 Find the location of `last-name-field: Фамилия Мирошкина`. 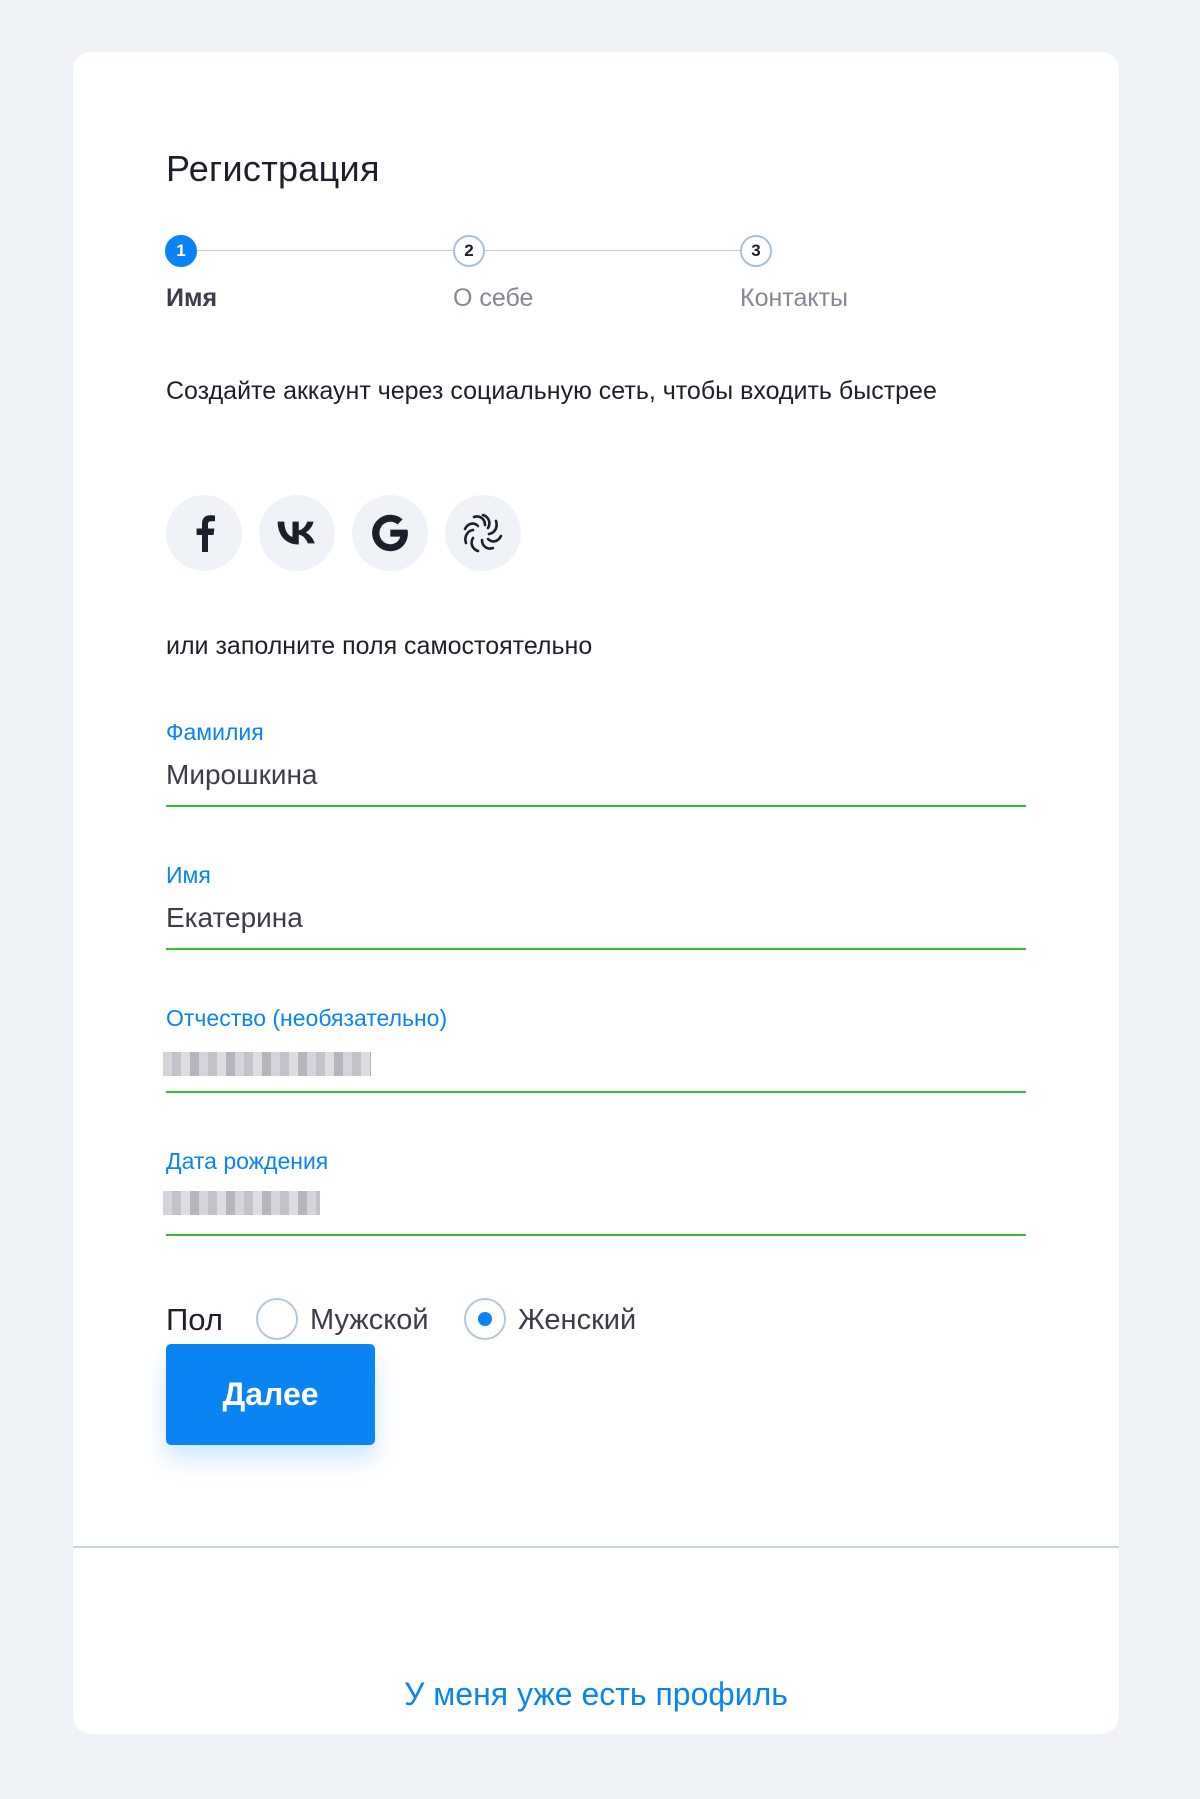

last-name-field: Фамилия Мирошкина is located at coordinates (596, 764).